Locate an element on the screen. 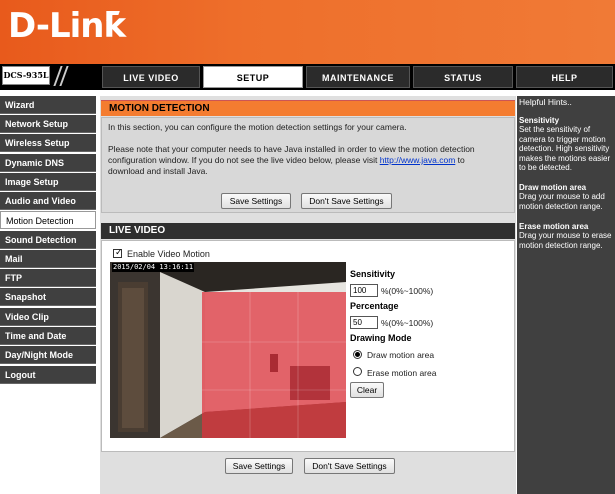  video-timestamp: 2015/02/04 13:16:11 is located at coordinates (153, 267).